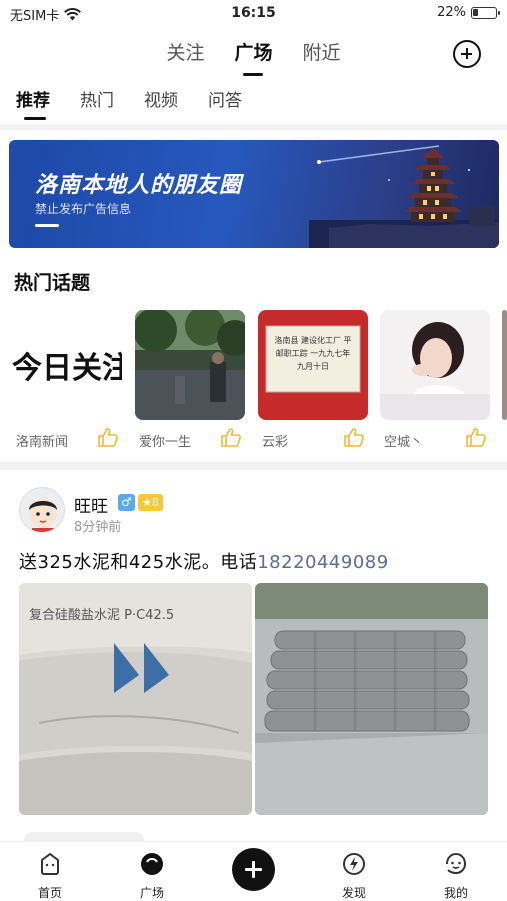 The width and height of the screenshot is (507, 901). I want to click on tab-follow: 关注, so click(185, 56).